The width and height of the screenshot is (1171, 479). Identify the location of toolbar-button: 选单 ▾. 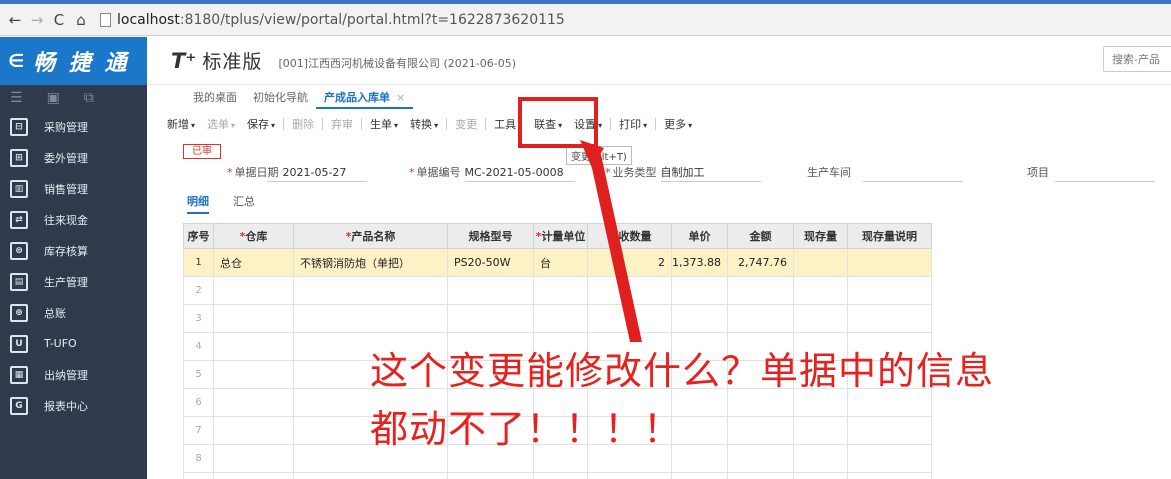
(221, 124).